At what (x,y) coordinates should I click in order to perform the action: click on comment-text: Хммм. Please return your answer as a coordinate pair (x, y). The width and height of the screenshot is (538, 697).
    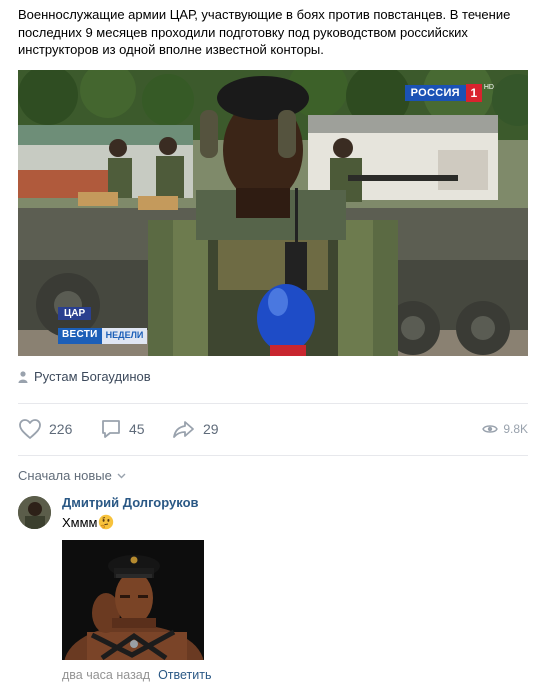
    Looking at the image, I should click on (88, 522).